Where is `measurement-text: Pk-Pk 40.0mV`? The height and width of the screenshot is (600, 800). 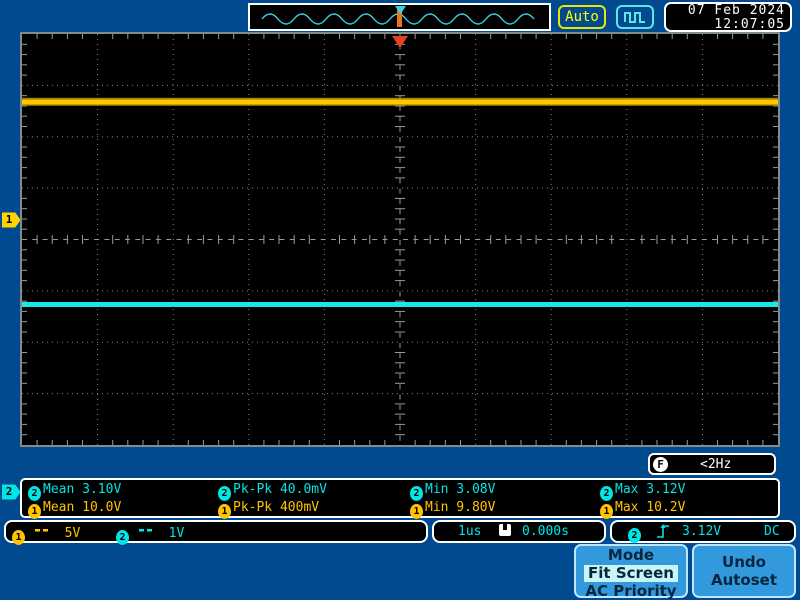
measurement-text: Pk-Pk 40.0mV is located at coordinates (280, 489).